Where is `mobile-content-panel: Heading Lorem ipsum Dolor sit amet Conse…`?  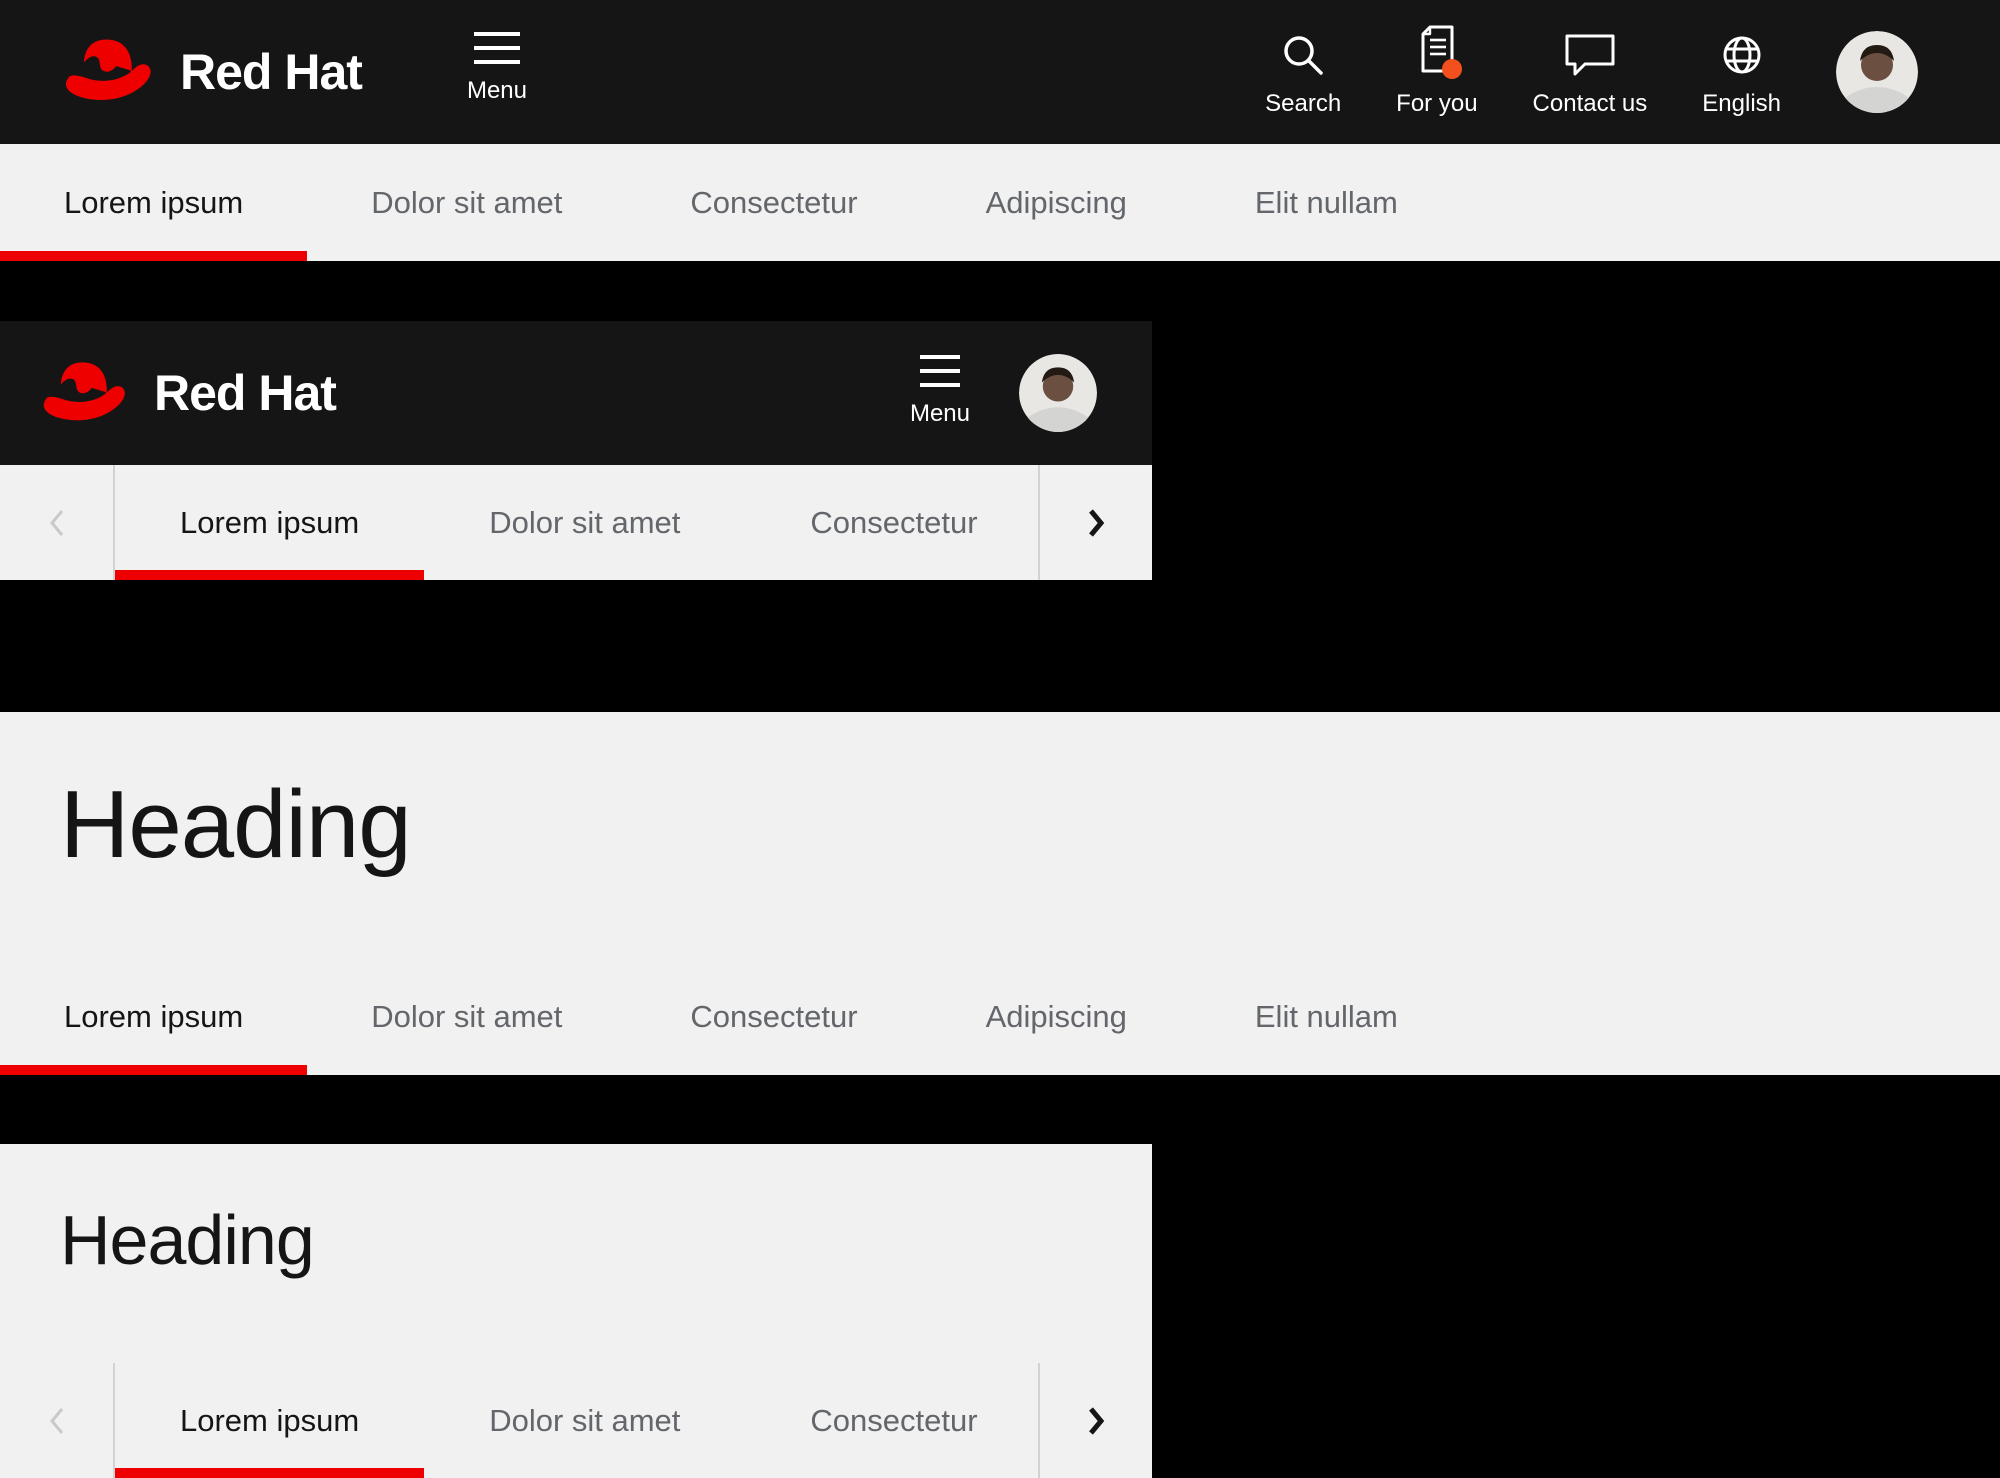 mobile-content-panel: Heading Lorem ipsum Dolor sit amet Conse… is located at coordinates (576, 1311).